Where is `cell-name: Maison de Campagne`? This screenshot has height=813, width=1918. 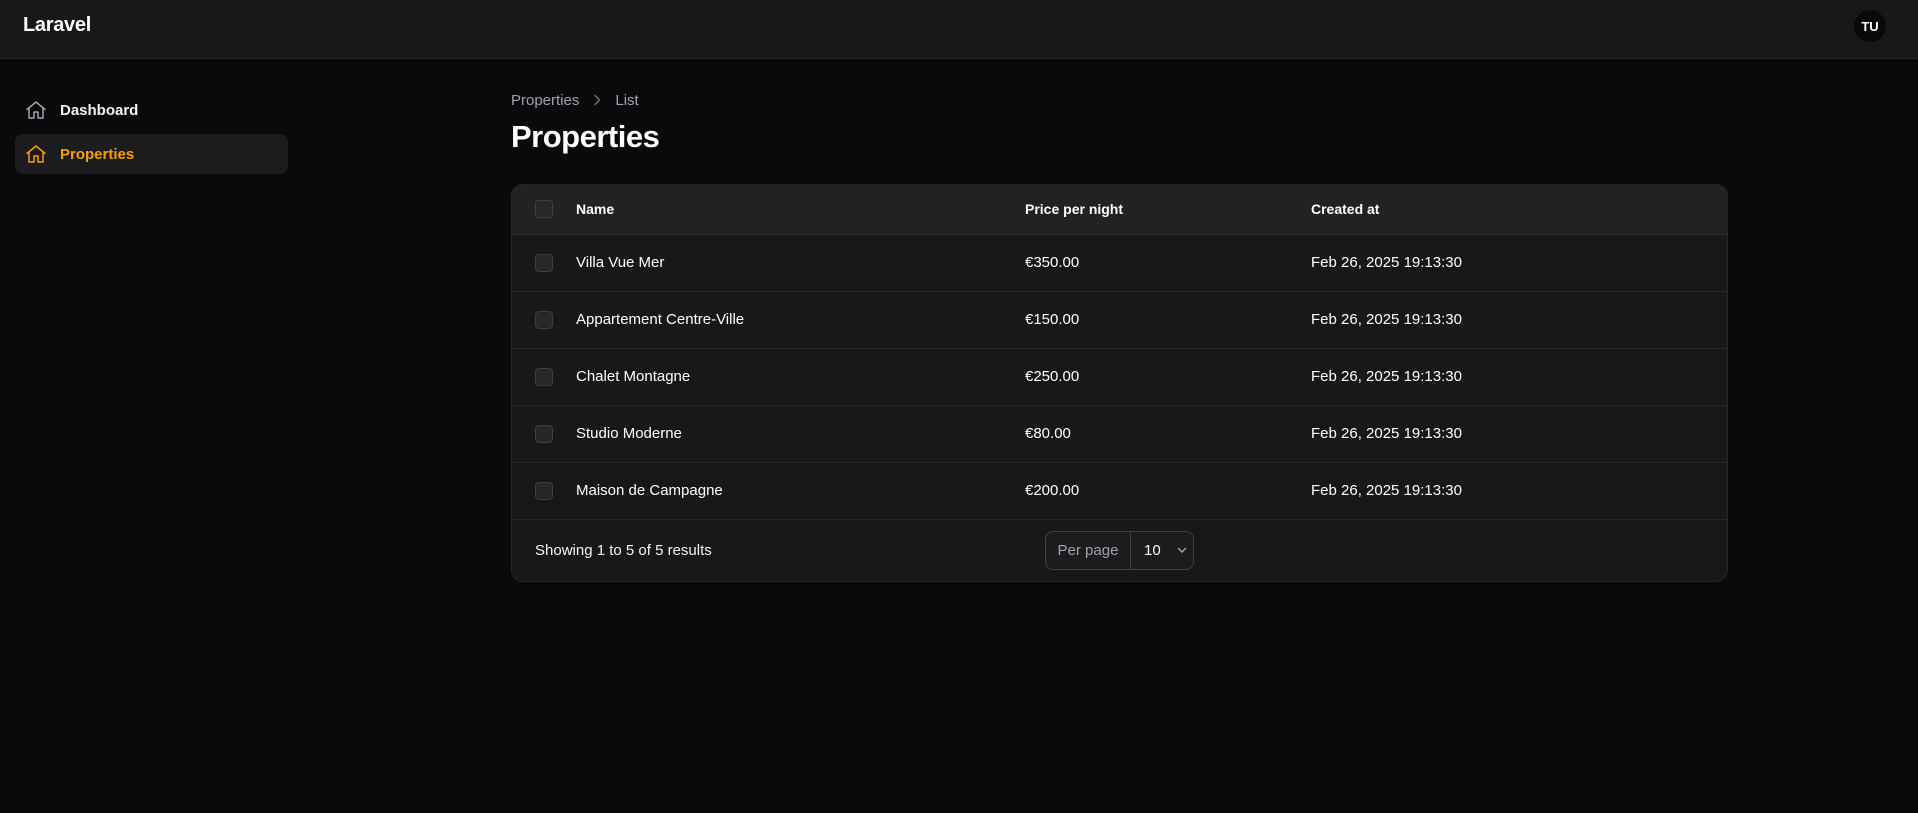 cell-name: Maison de Campagne is located at coordinates (800, 490).